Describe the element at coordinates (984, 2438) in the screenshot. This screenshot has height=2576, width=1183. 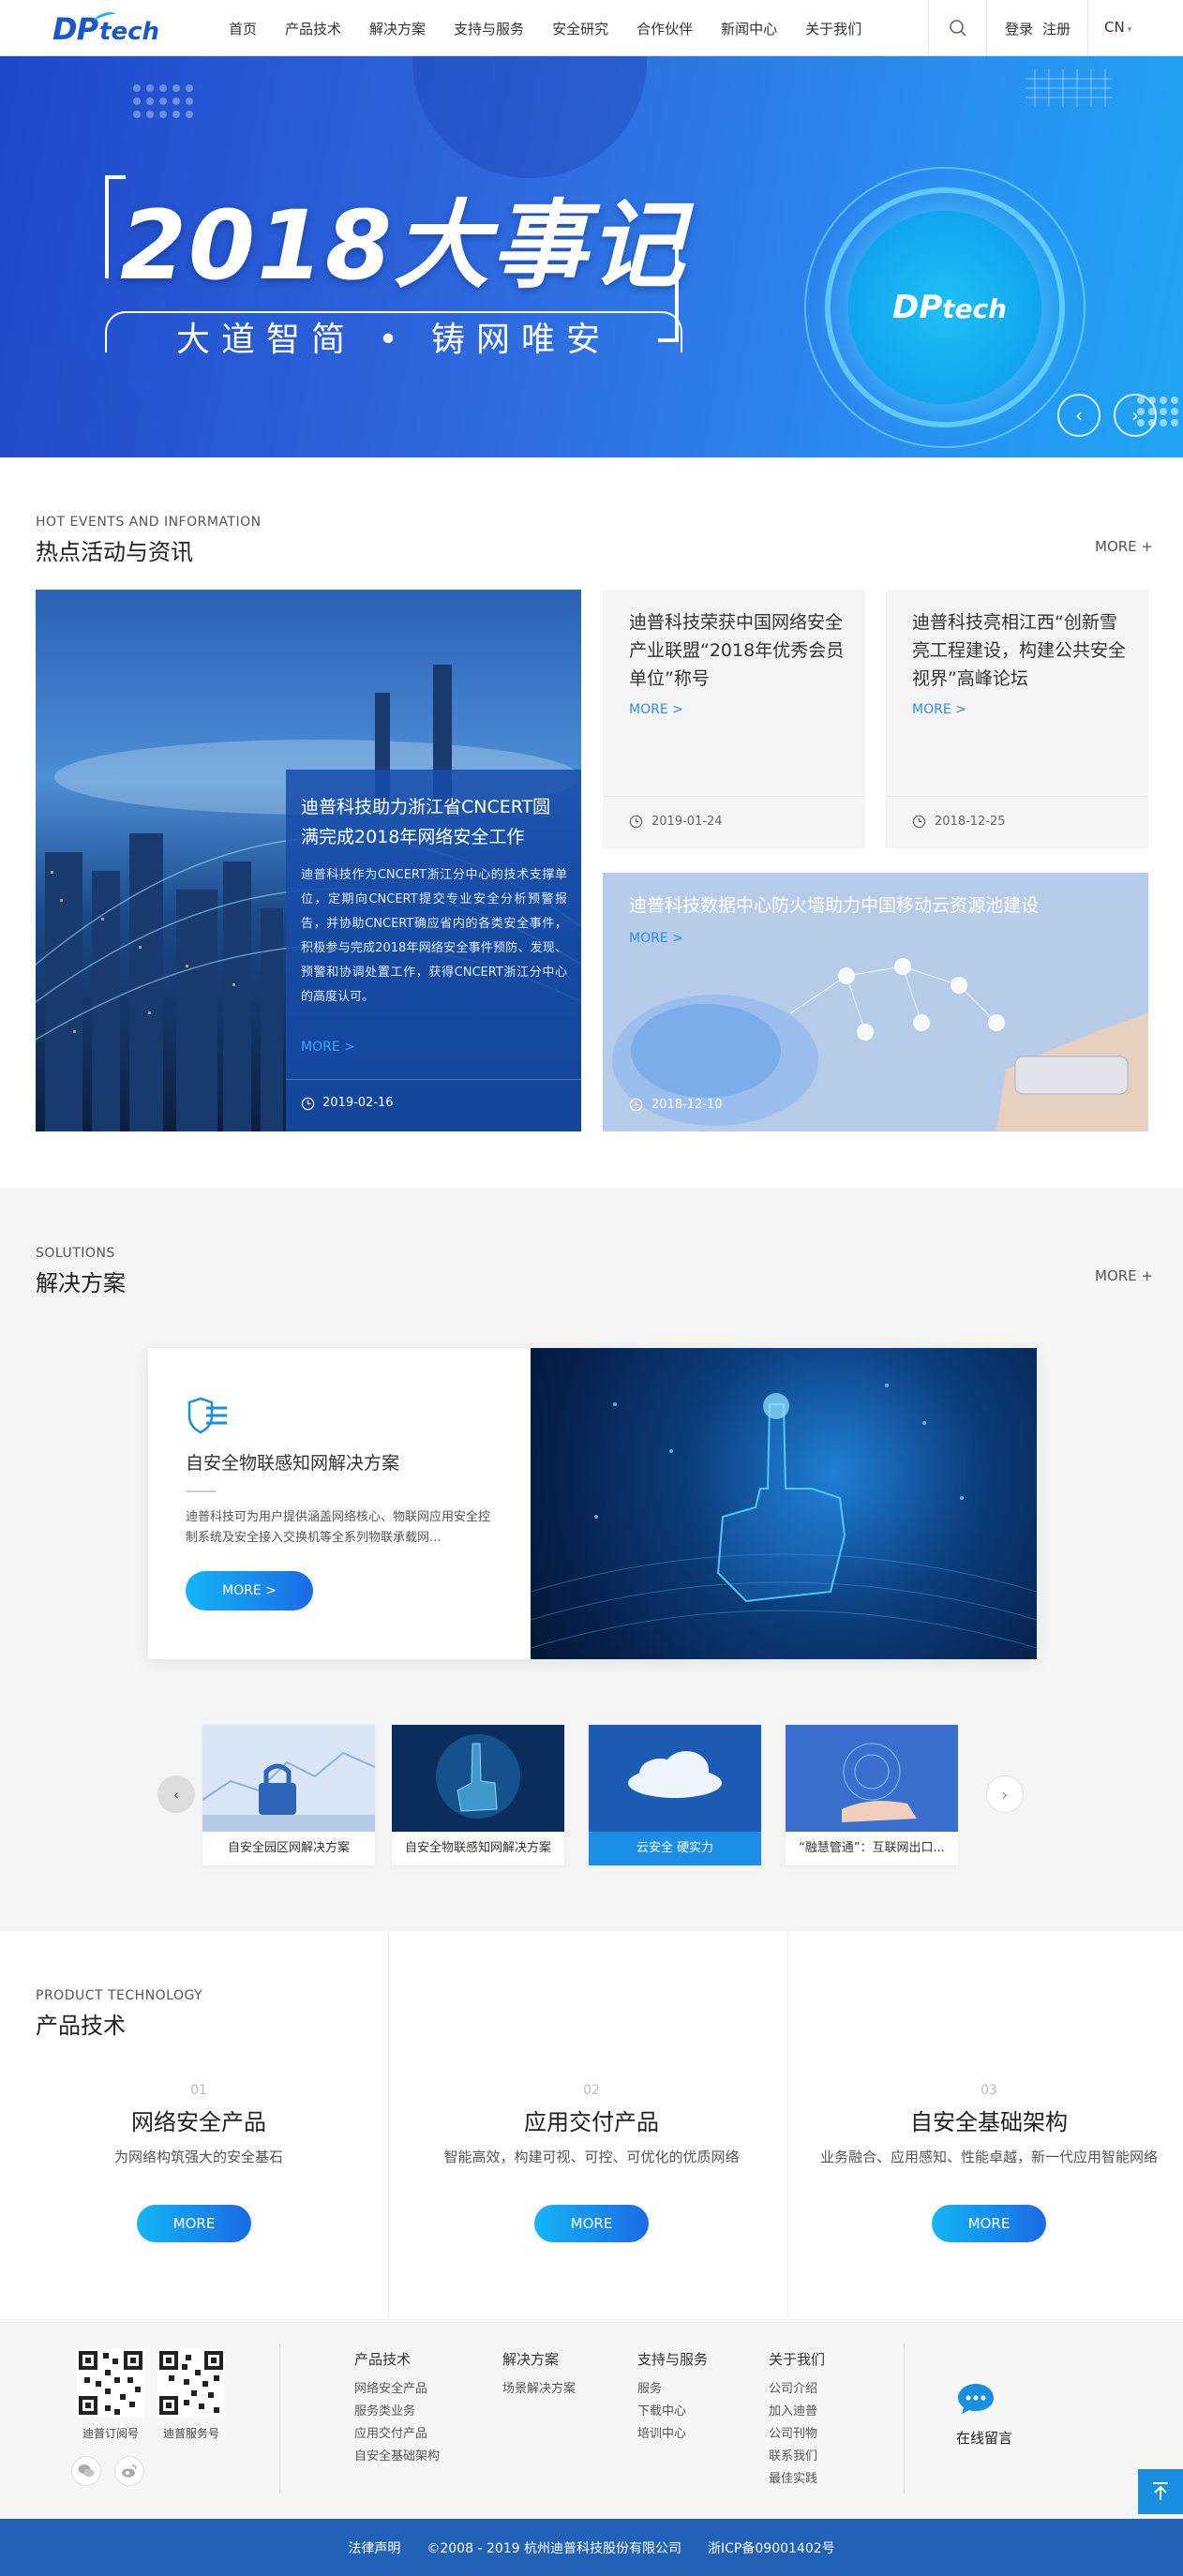
I see `online-message-link: 在线留言` at that location.